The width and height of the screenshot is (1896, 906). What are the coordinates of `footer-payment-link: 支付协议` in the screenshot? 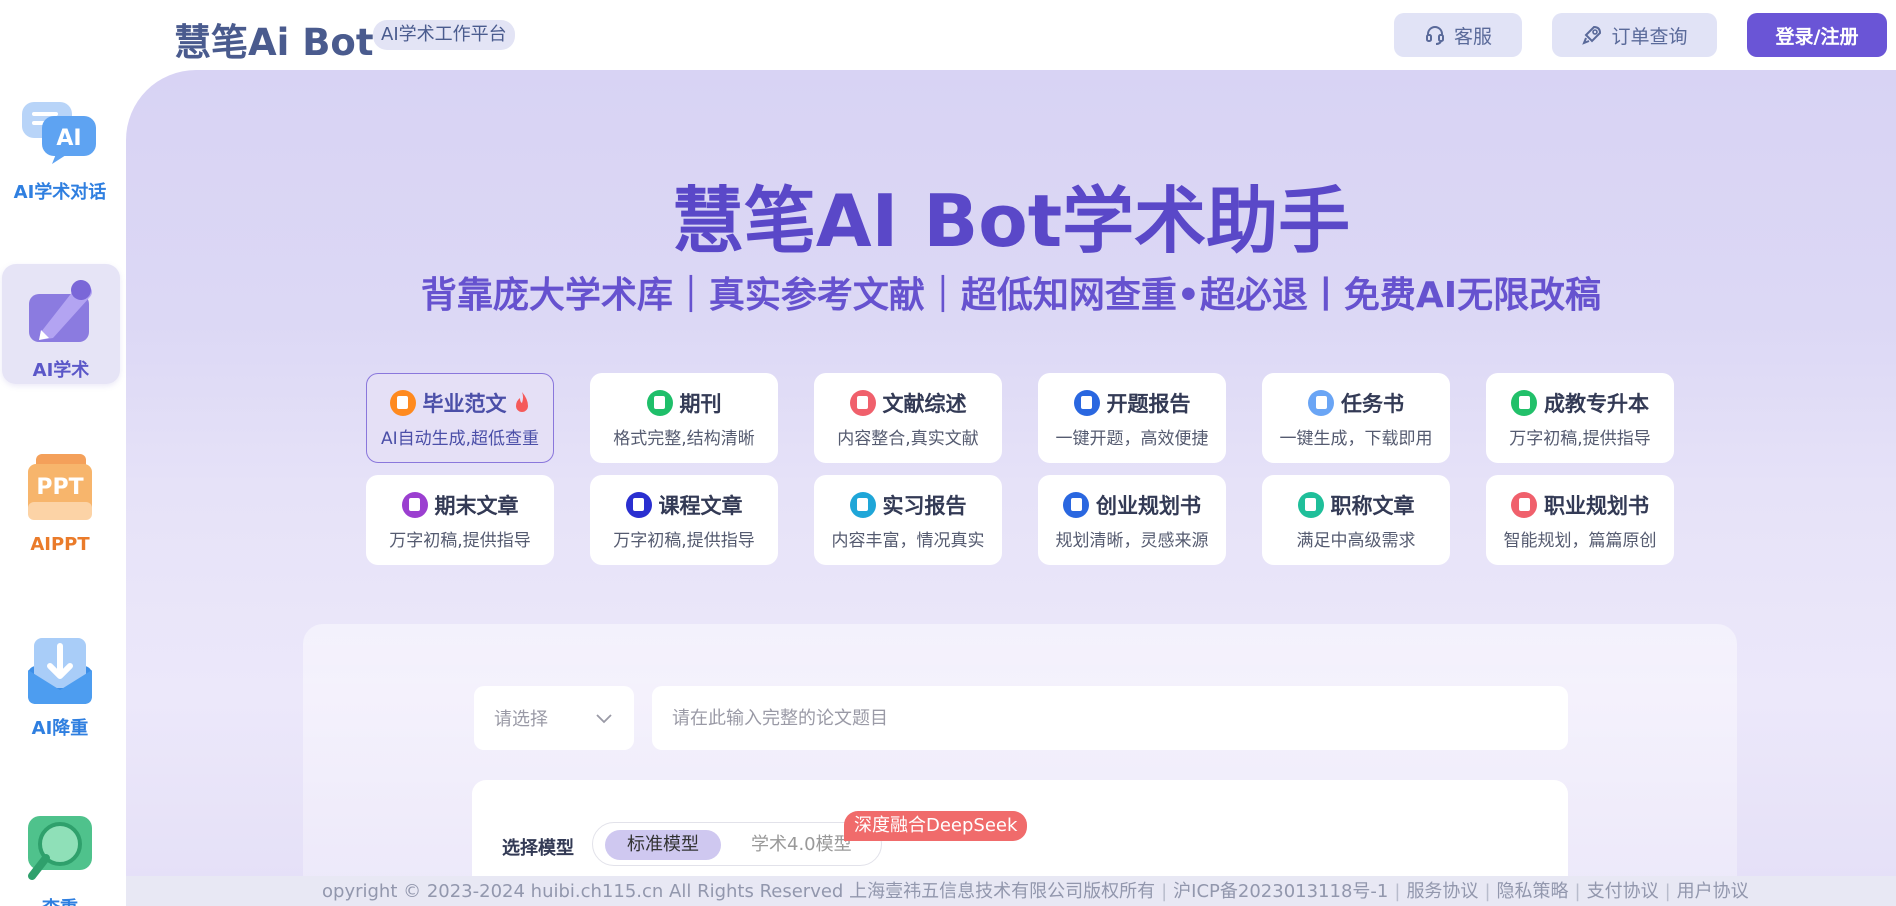 It's located at (1623, 891).